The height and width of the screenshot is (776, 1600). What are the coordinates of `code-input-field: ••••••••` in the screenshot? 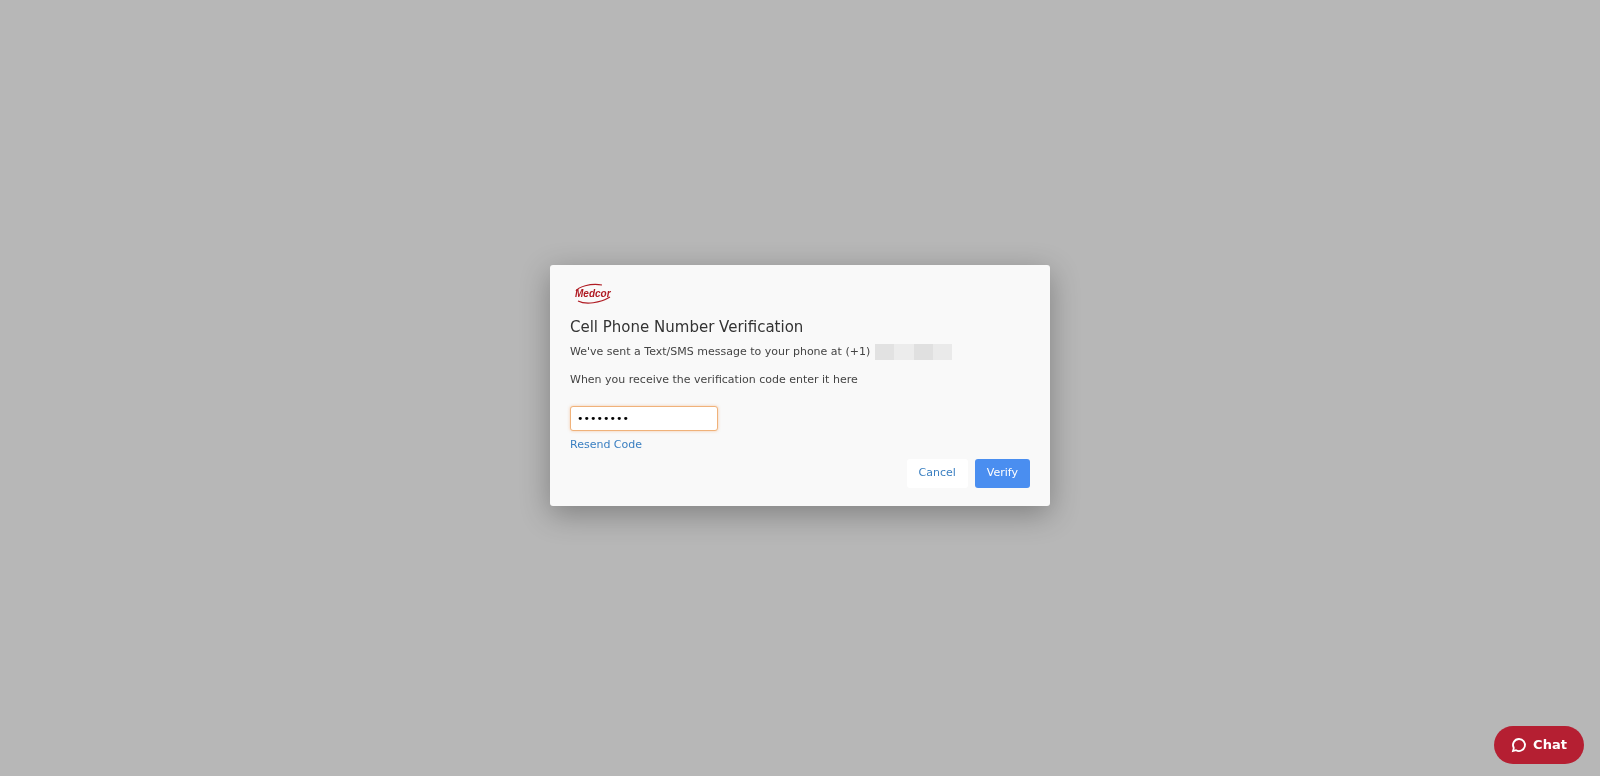 It's located at (644, 418).